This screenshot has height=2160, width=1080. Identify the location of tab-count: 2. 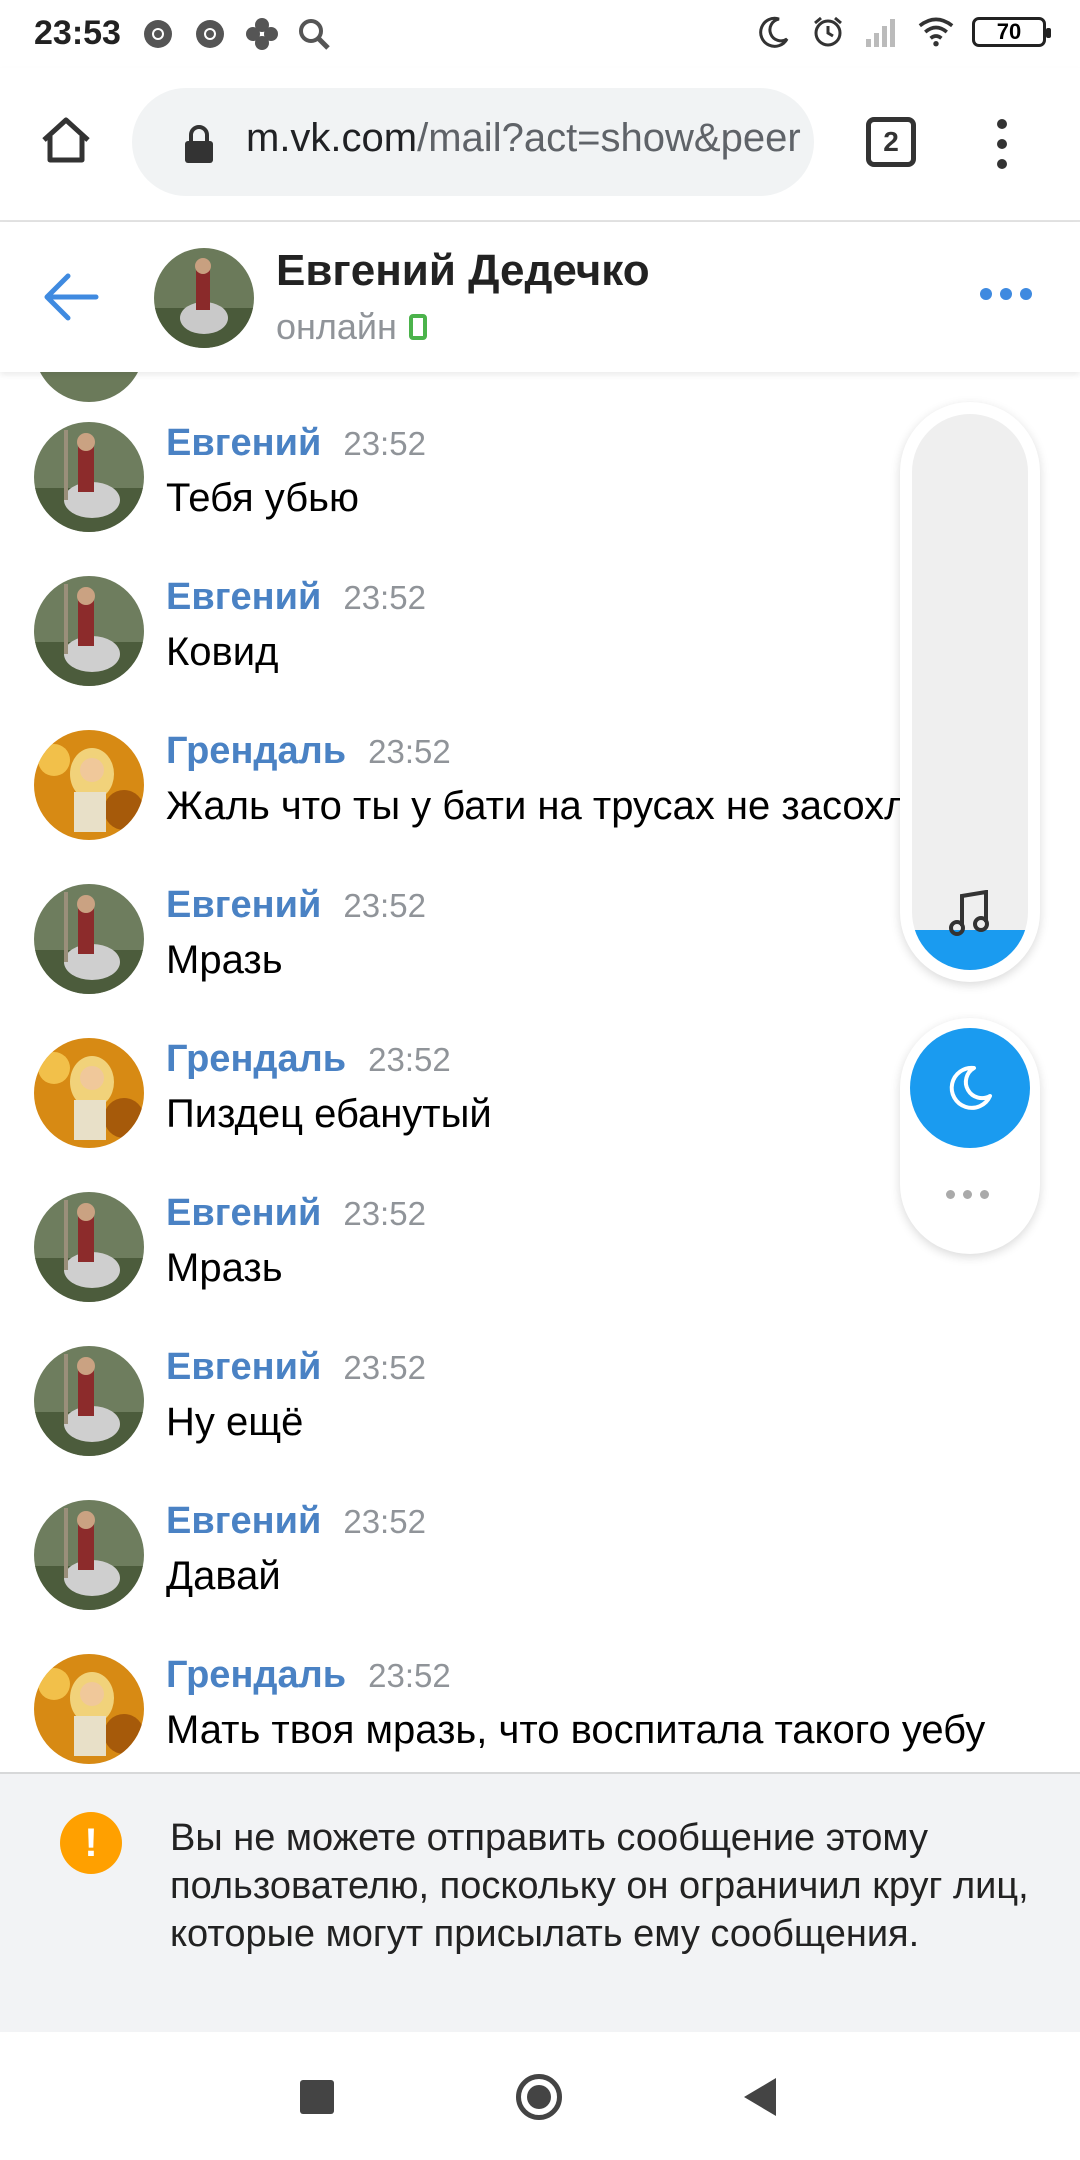
(891, 141).